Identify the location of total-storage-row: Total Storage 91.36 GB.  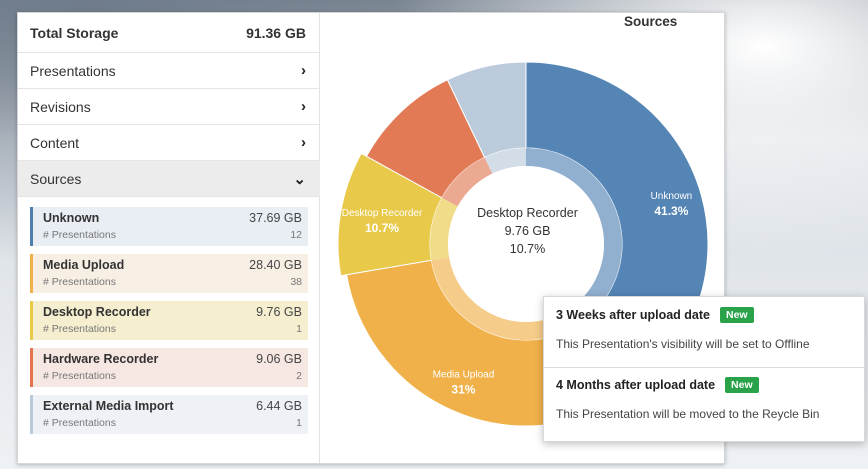
(169, 33).